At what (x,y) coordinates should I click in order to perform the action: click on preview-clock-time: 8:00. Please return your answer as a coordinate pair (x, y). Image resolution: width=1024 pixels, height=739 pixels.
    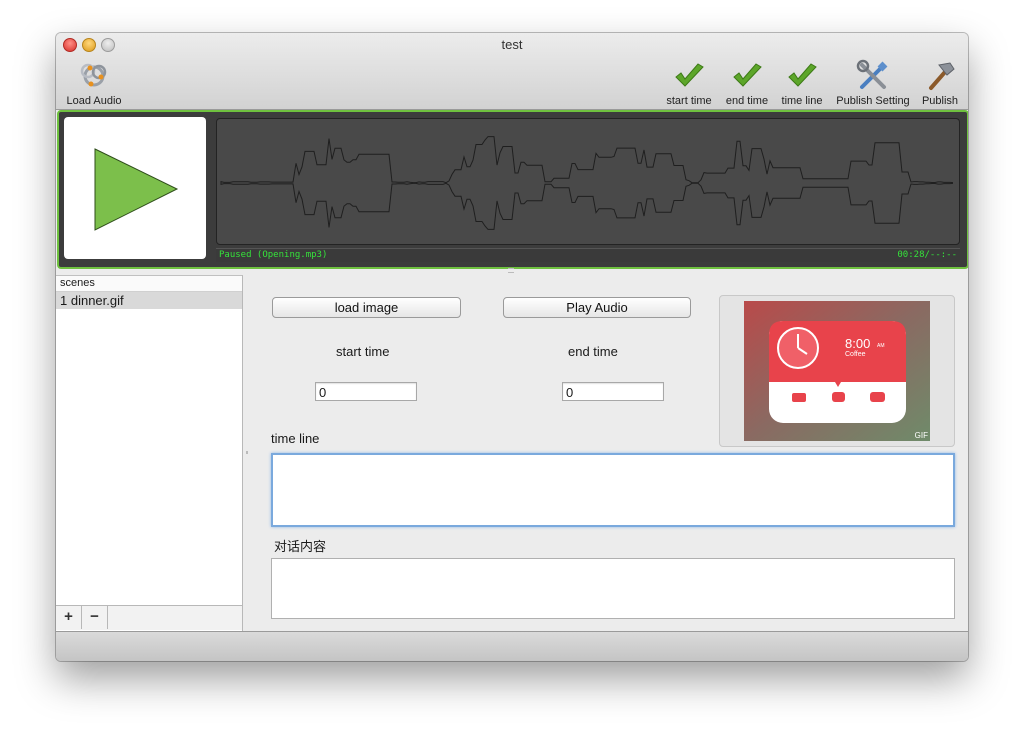
    Looking at the image, I should click on (858, 343).